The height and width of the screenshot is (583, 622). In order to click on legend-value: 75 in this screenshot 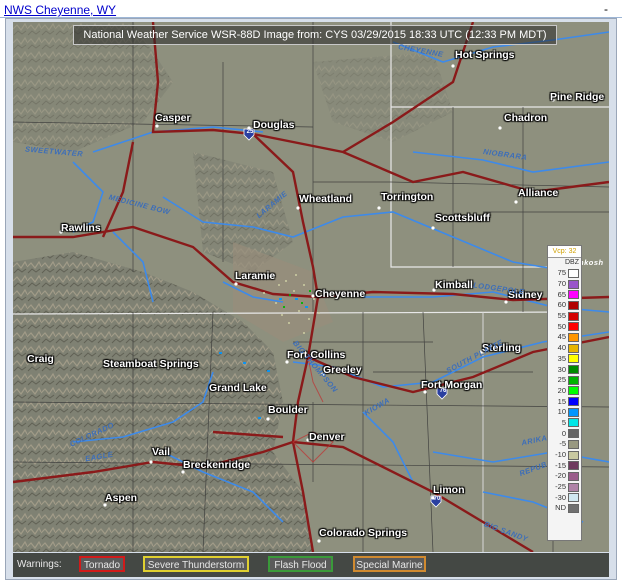, I will do `click(561, 273)`.